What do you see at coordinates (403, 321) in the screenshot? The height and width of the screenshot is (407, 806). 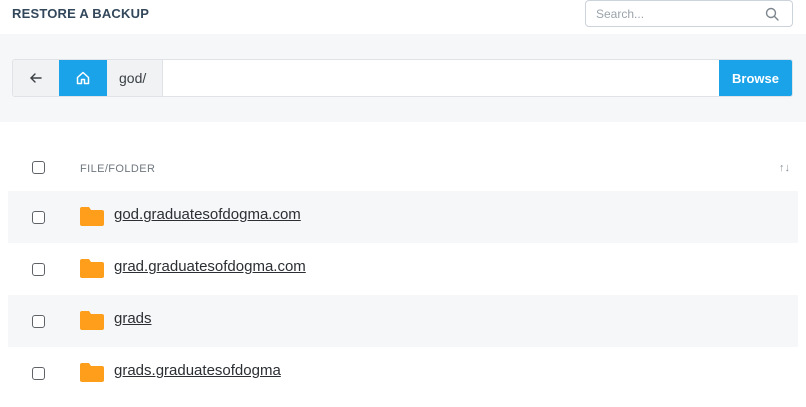 I see `table-row: grads` at bounding box center [403, 321].